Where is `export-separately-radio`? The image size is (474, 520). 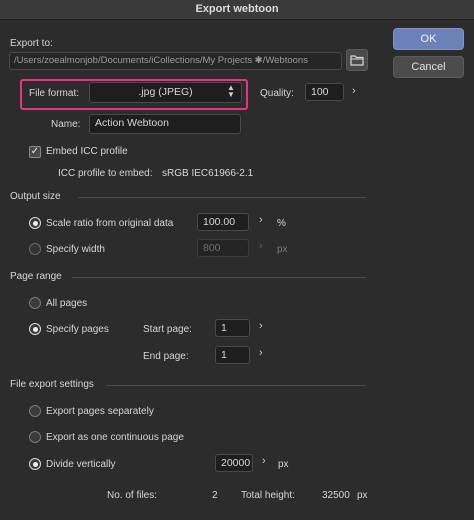 export-separately-radio is located at coordinates (35, 411).